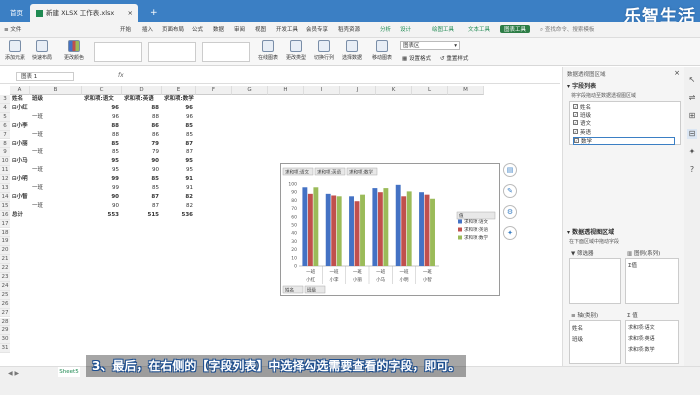 The height and width of the screenshot is (395, 700). Describe the element at coordinates (21, 161) in the screenshot. I see `pivot-cell: ⊟小马` at that location.